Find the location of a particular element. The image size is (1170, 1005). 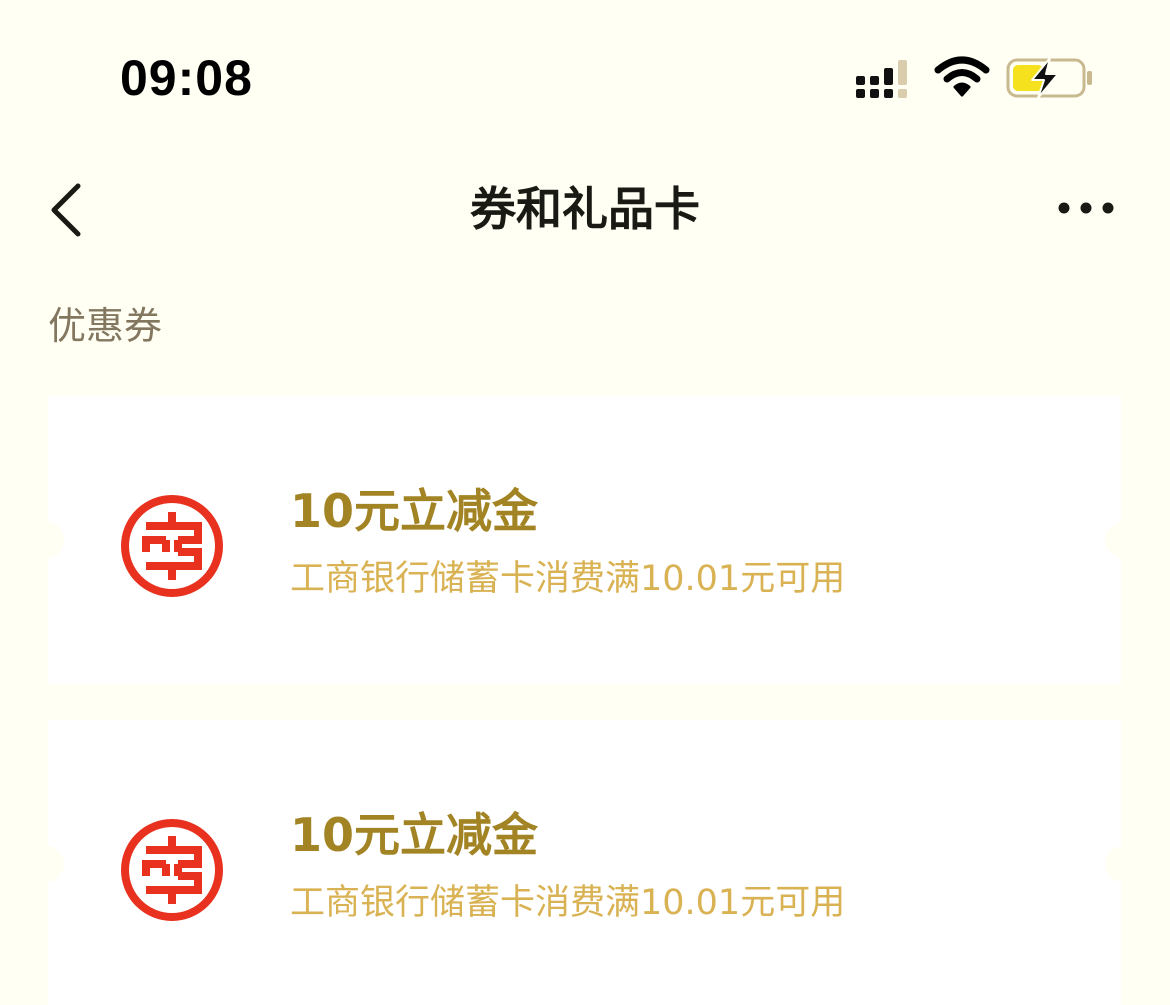

nav-bar: 券和礼品卡 is located at coordinates (585, 210).